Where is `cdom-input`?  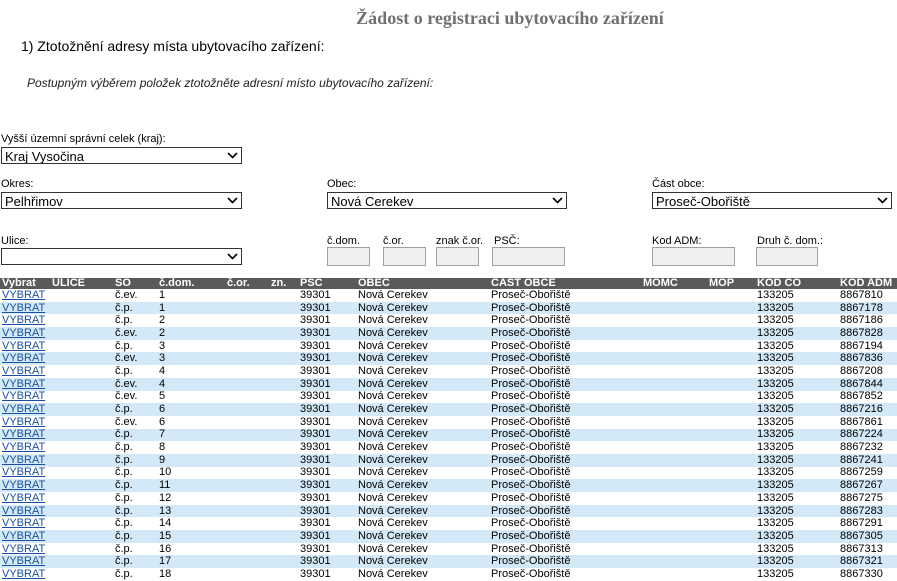
cdom-input is located at coordinates (348, 256).